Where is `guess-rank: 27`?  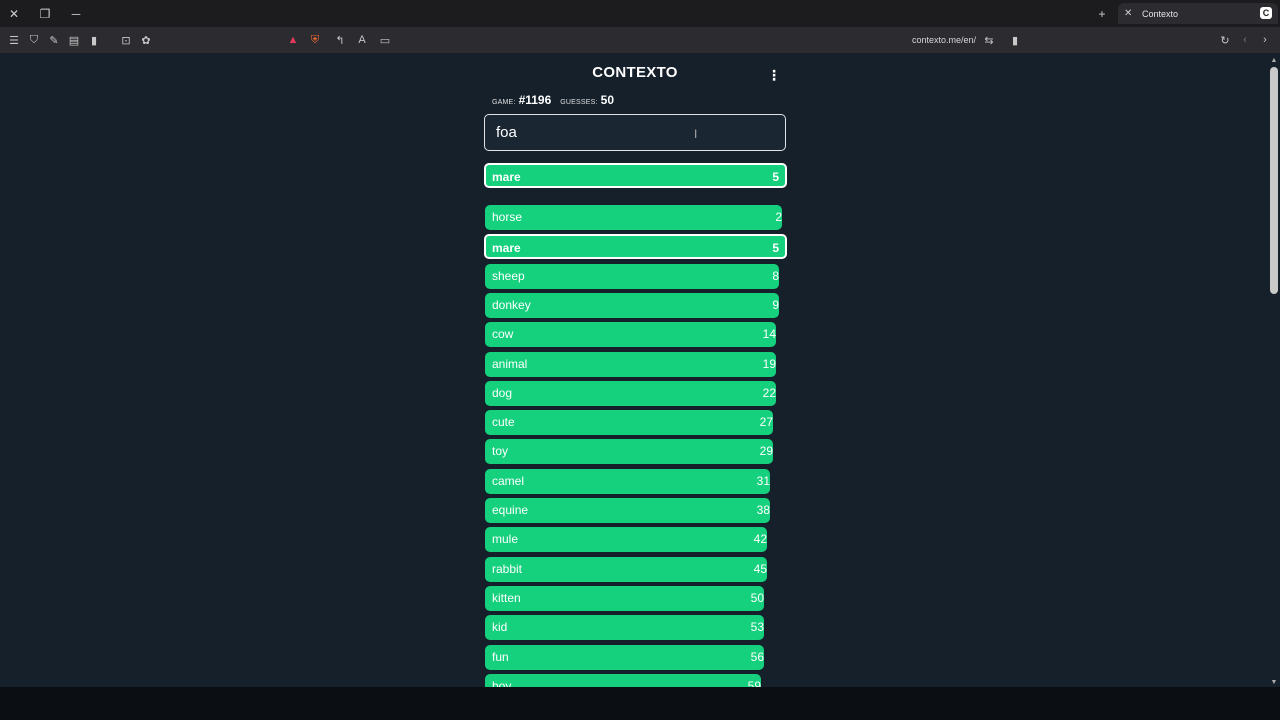
guess-rank: 27 is located at coordinates (766, 422).